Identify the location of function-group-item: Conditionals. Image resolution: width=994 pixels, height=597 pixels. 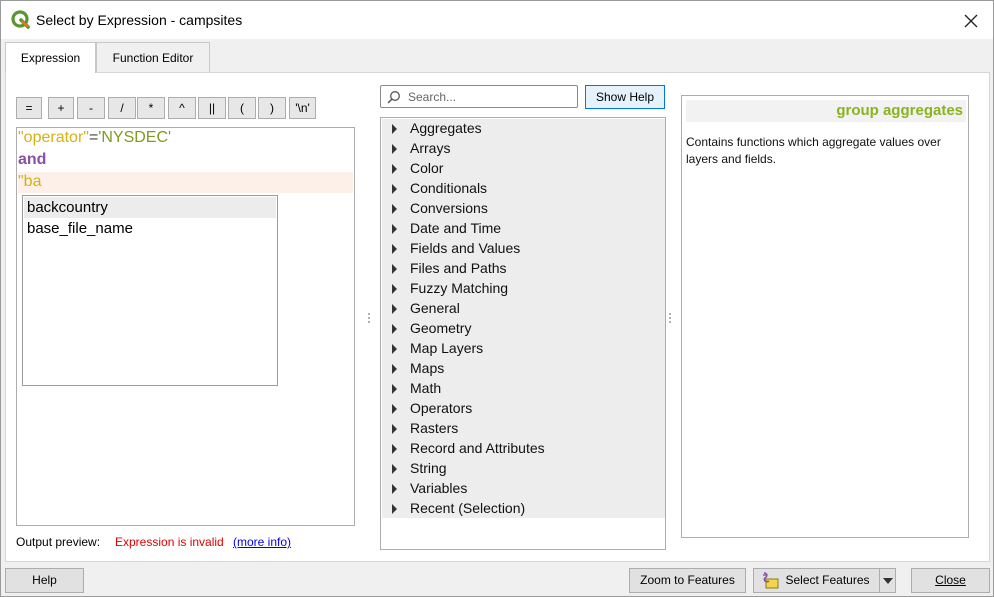
(523, 189).